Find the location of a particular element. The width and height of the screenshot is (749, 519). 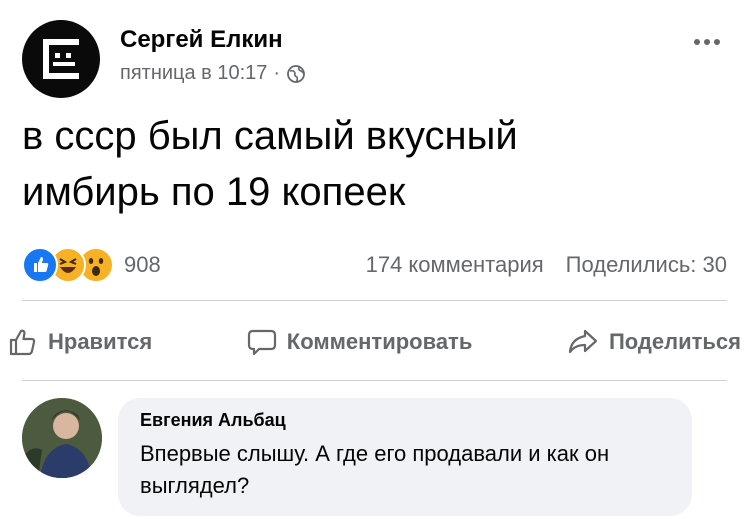

shares-count-link: Поделились: 30 is located at coordinates (646, 265).